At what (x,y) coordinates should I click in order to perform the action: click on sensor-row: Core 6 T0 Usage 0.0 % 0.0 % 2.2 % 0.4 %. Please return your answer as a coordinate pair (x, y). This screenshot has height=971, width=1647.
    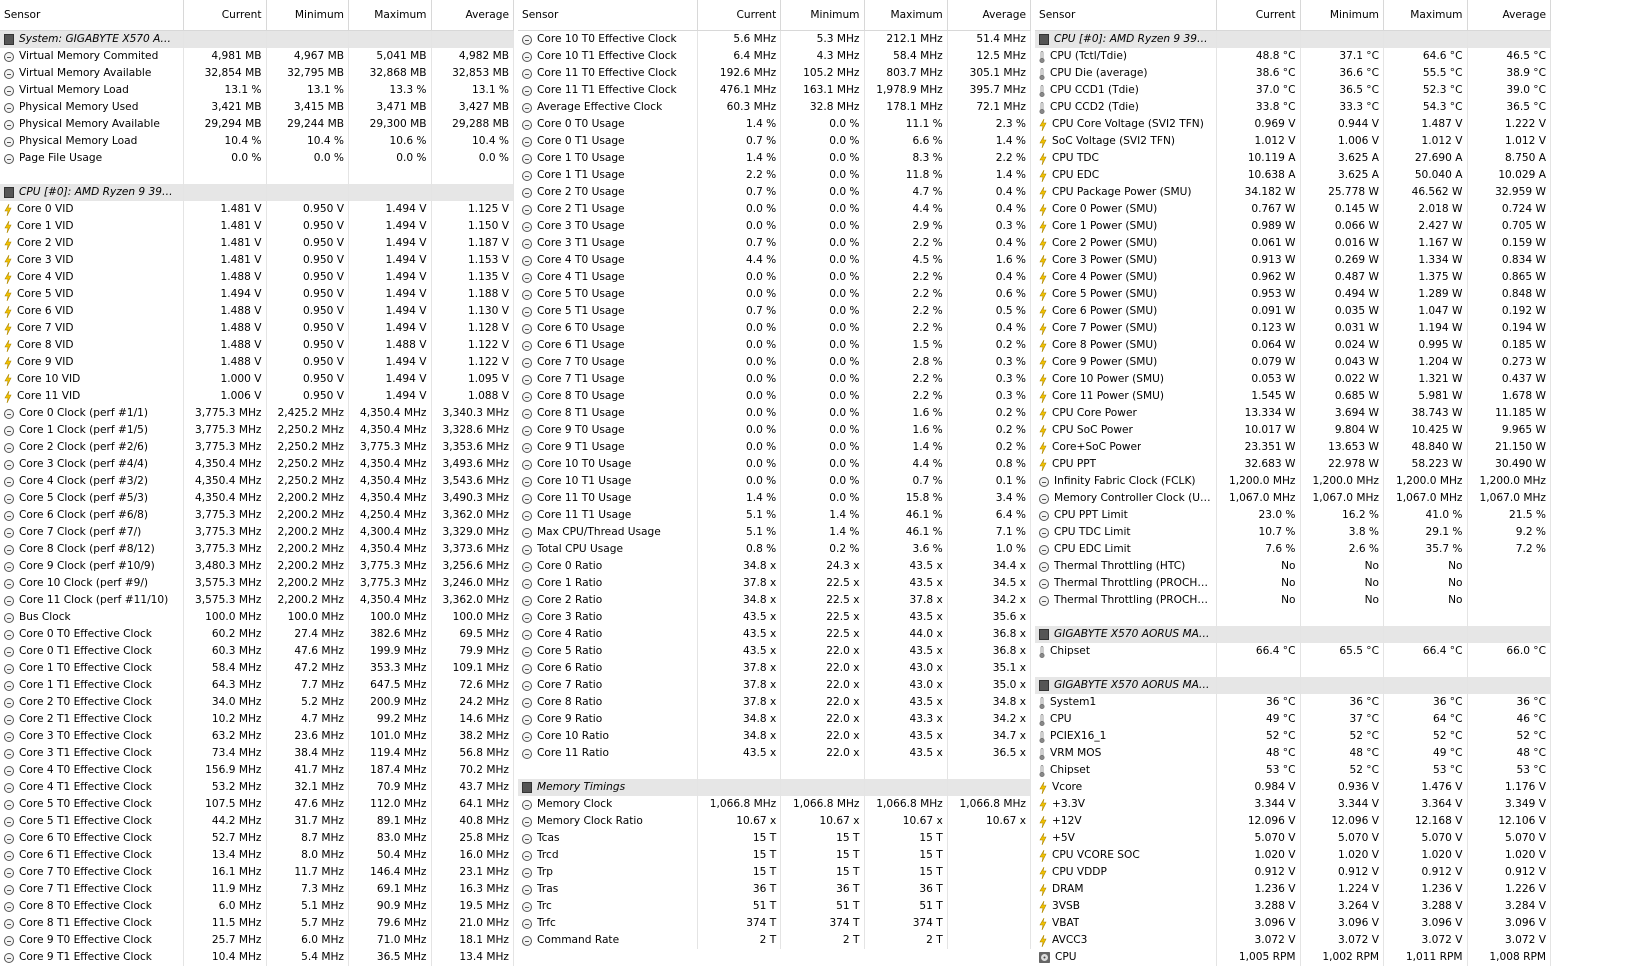
    Looking at the image, I should click on (774, 328).